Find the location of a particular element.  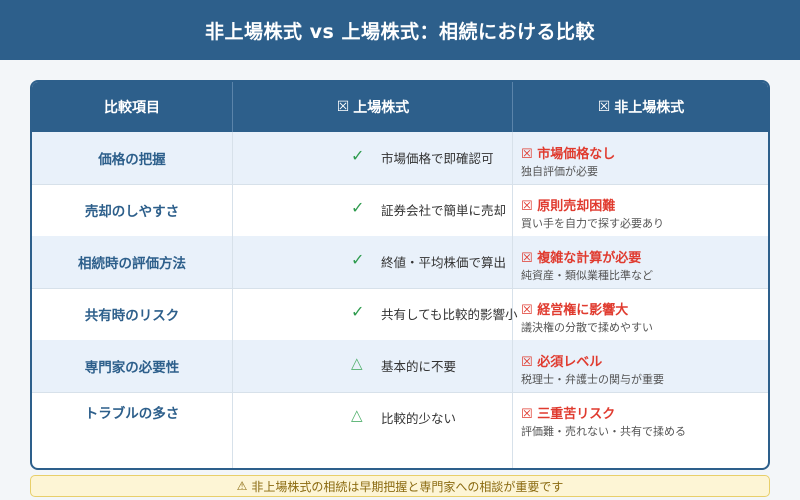

row-item-label: 売却のしやすさ is located at coordinates (132, 212).